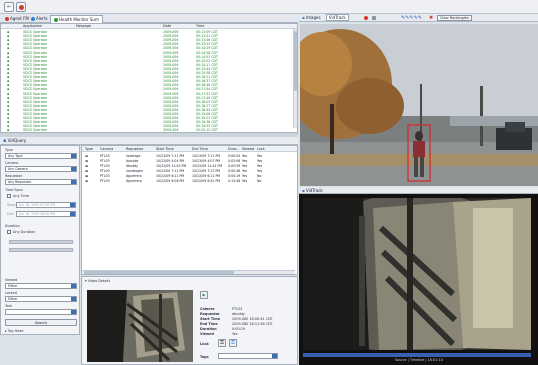  What do you see at coordinates (41, 312) in the screenshot?
I see `text-input` at bounding box center [41, 312].